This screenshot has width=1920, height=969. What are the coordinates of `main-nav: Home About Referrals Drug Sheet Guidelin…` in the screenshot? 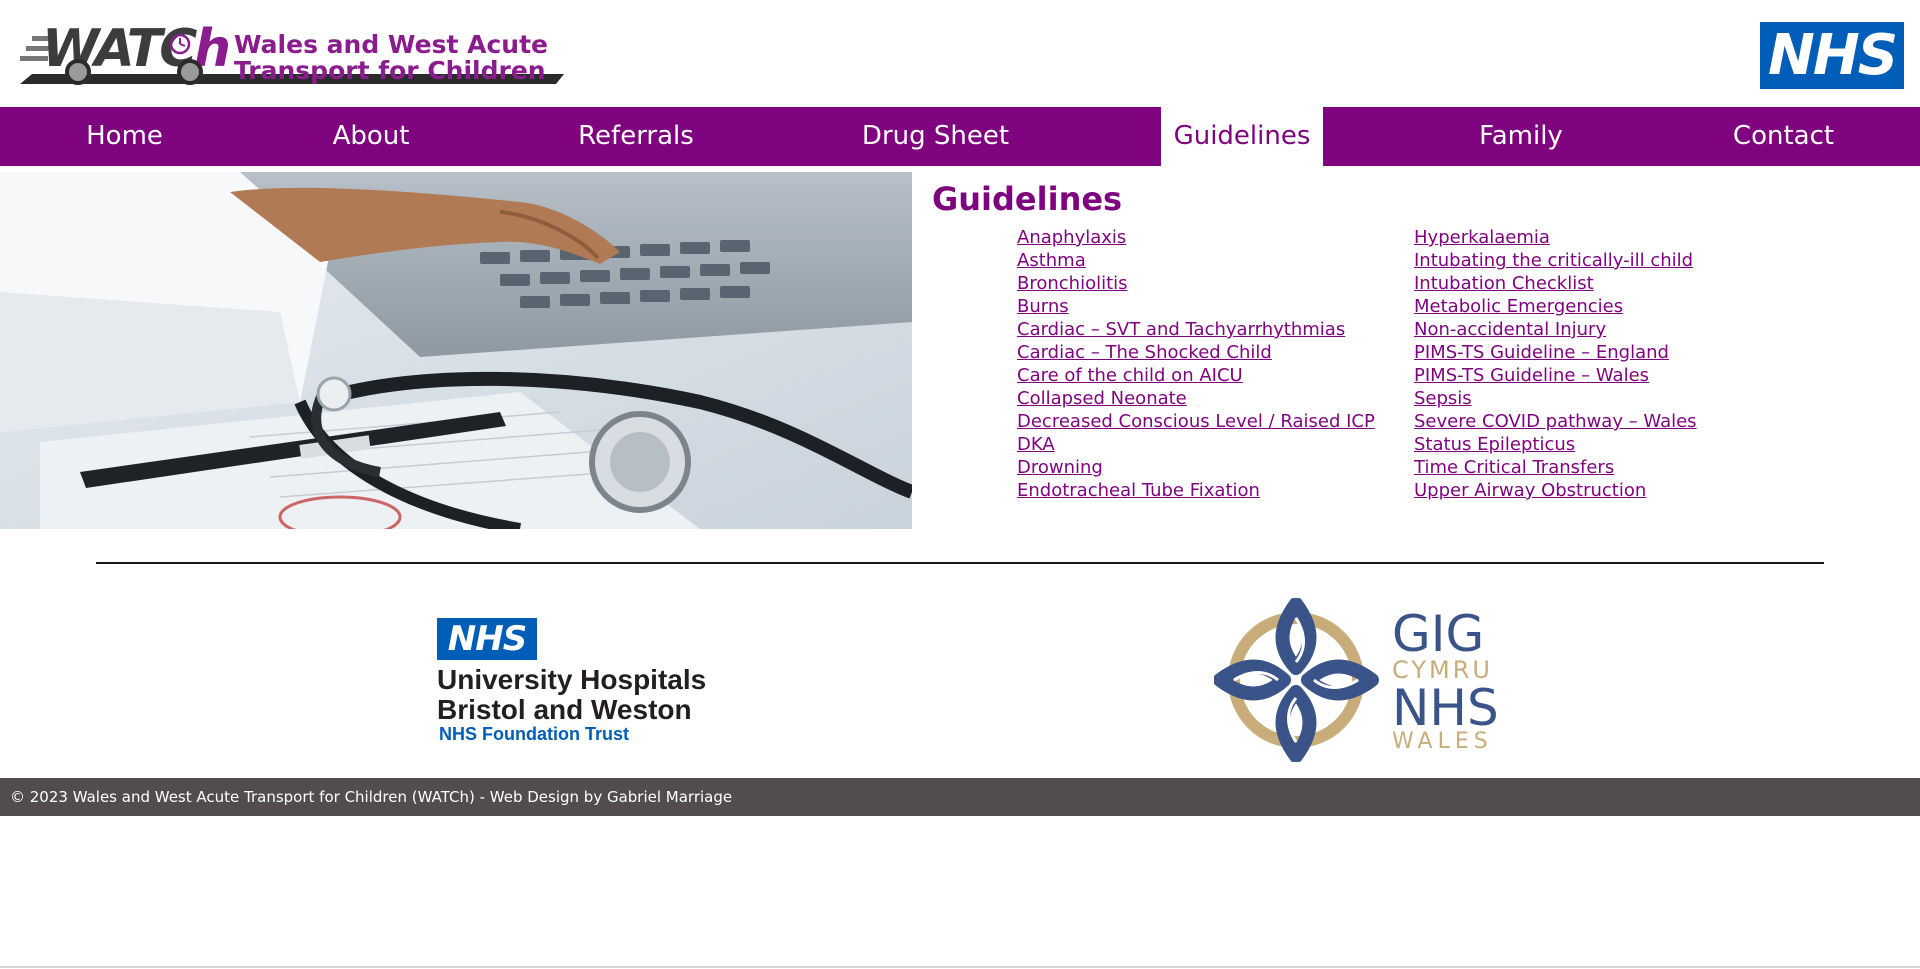 It's located at (960, 136).